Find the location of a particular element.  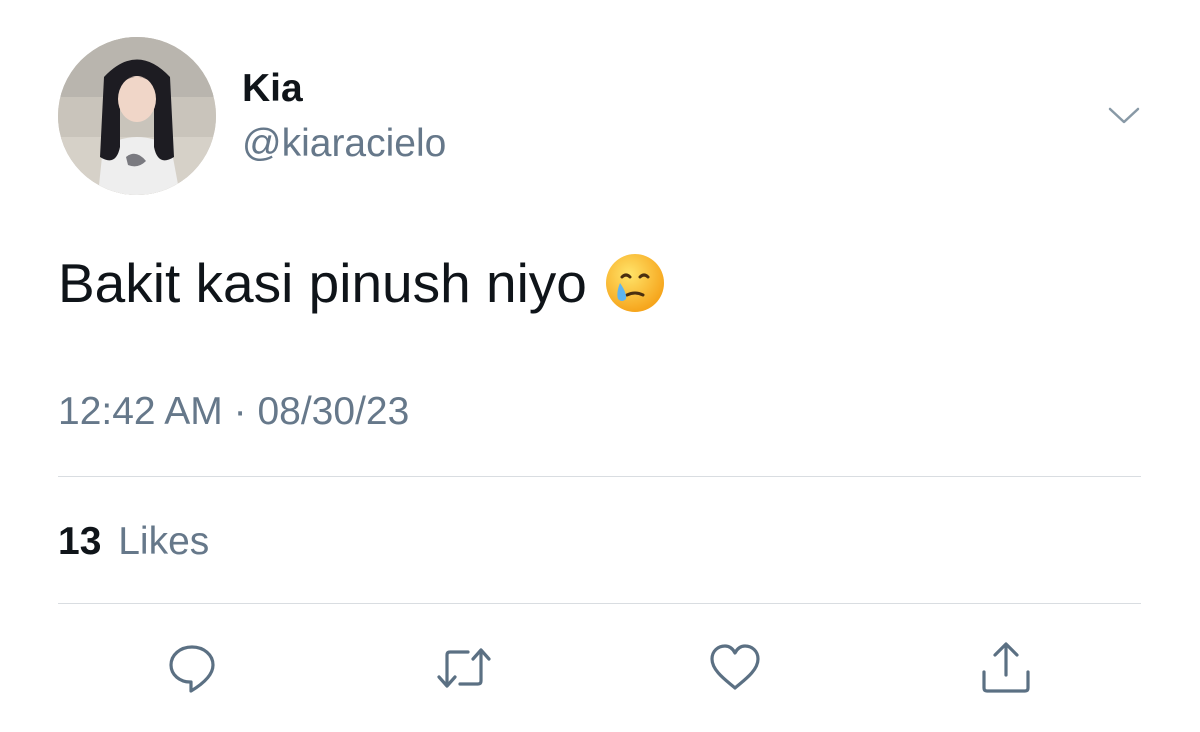

likes-stat: 13 Likes is located at coordinates (133, 542).